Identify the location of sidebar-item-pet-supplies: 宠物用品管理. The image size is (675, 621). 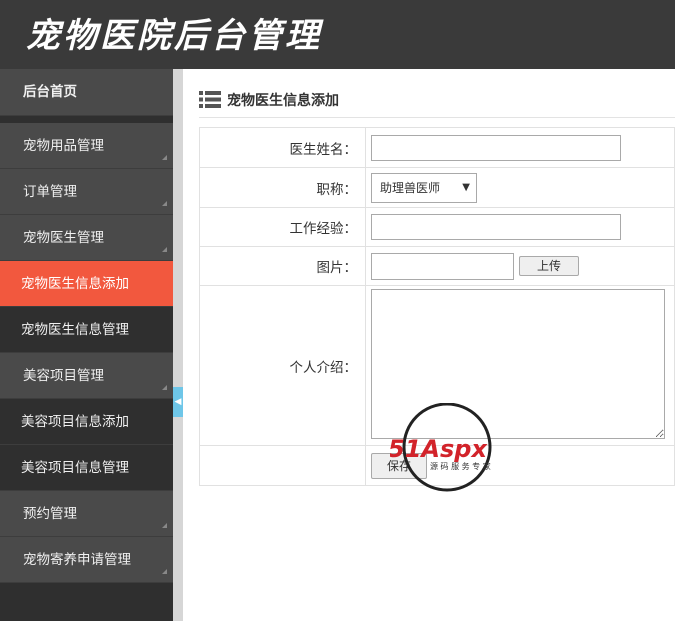
(86, 146).